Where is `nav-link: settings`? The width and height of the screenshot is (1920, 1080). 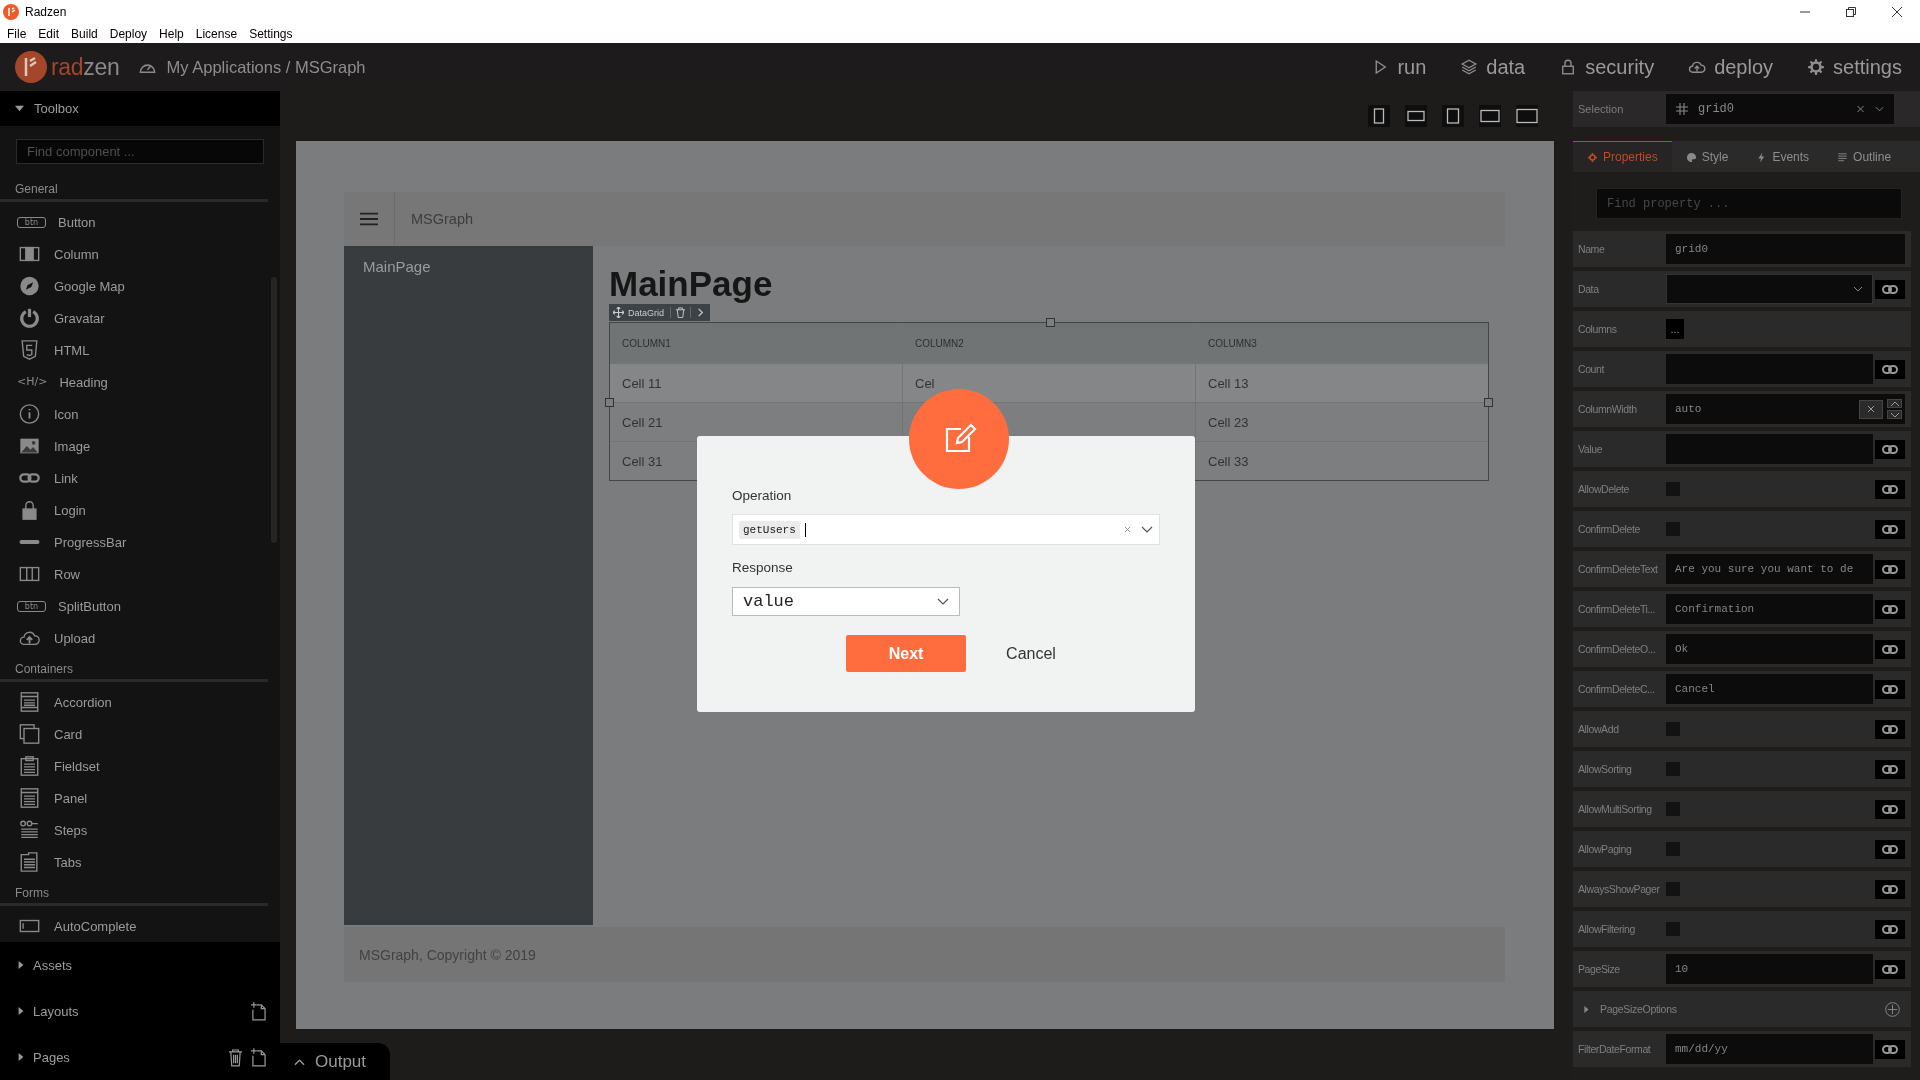
nav-link: settings is located at coordinates (1854, 67).